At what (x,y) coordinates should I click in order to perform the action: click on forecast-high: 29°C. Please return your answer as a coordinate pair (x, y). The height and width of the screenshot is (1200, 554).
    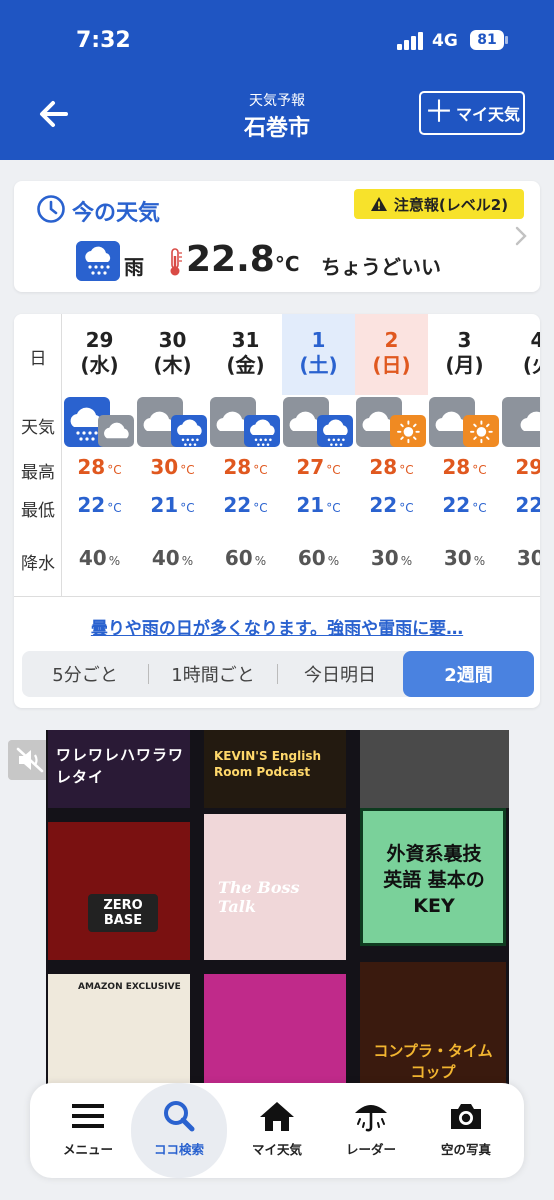
    Looking at the image, I should click on (520, 467).